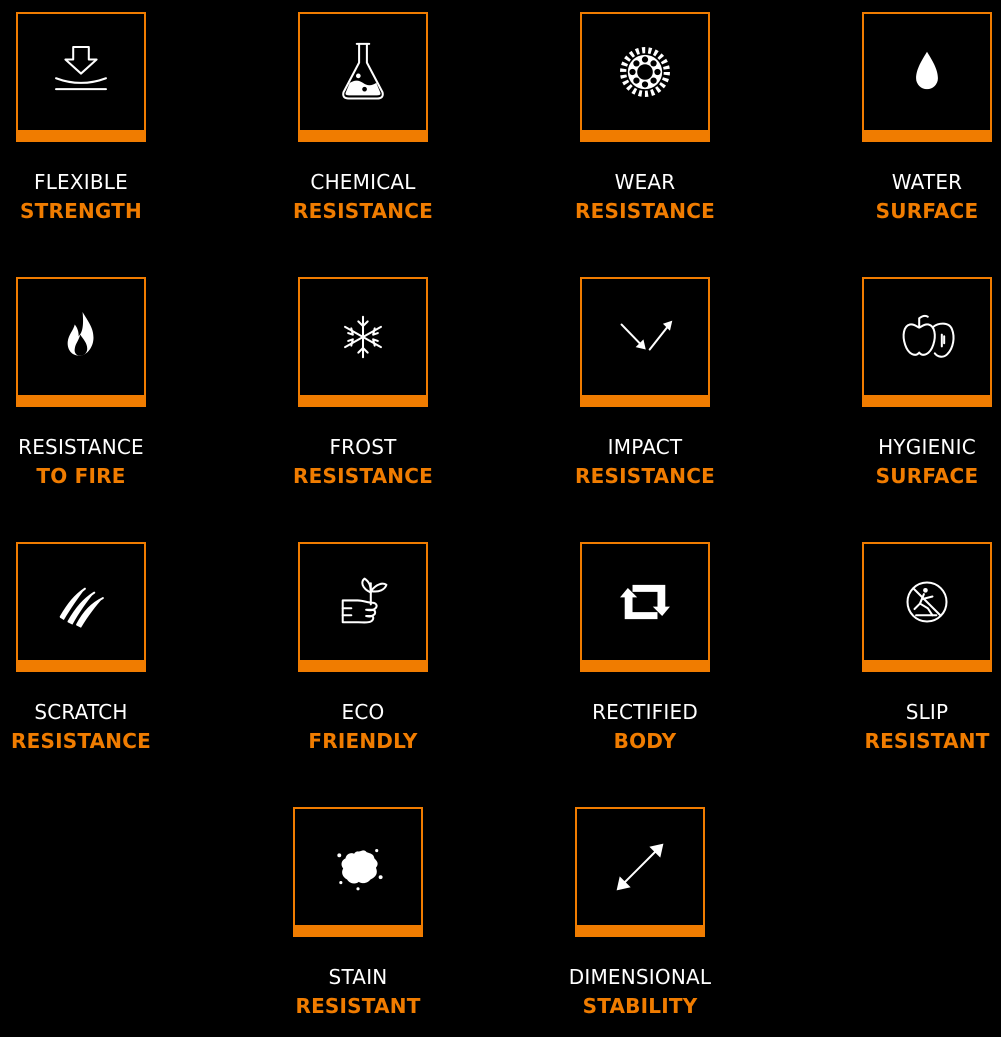  What do you see at coordinates (927, 182) in the screenshot?
I see `feature-title-line1: WATER` at bounding box center [927, 182].